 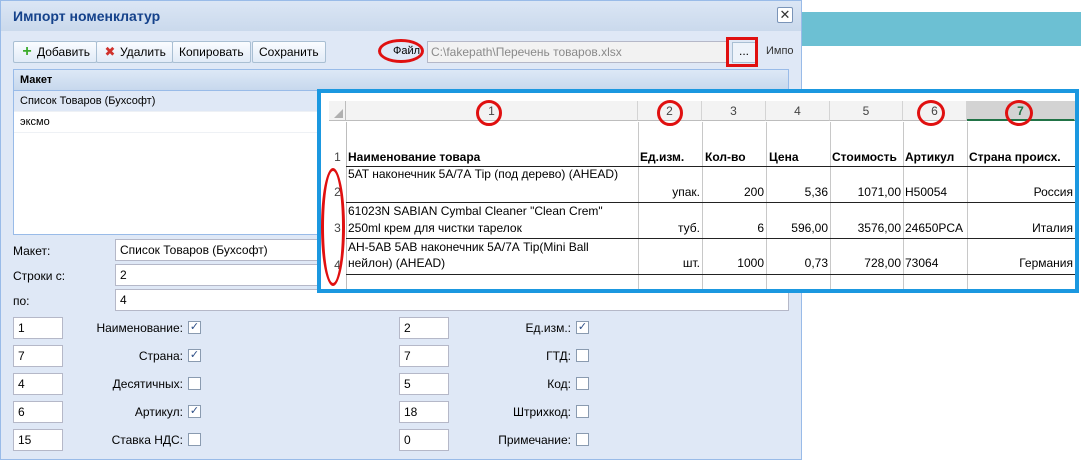 What do you see at coordinates (686, 192) in the screenshot?
I see `row2-unit: упак.` at bounding box center [686, 192].